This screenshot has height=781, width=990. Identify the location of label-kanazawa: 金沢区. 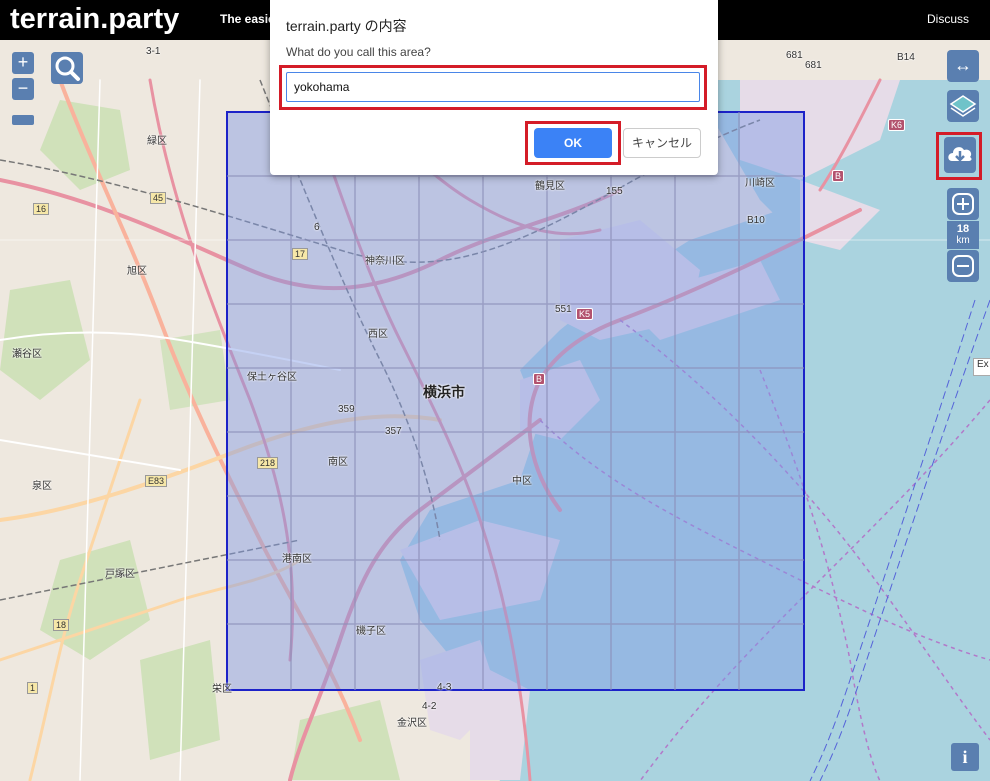
(412, 723).